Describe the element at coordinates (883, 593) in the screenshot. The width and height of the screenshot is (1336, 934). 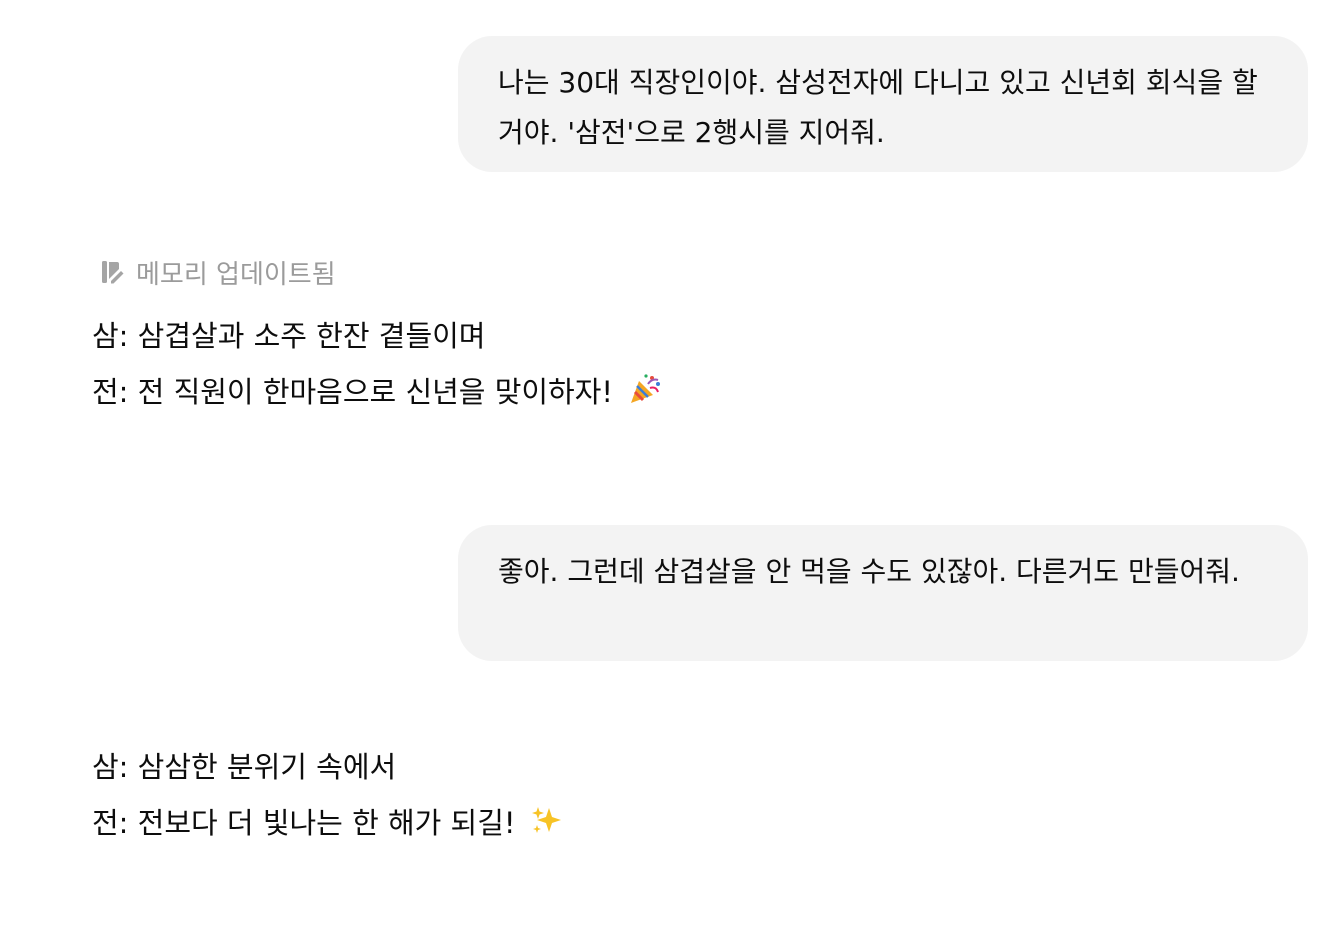
I see `user-message-bubble: 좋아. 그런데 삼겹살을 안 먹을 수도 있잖아. 다른거도 만들어줘.` at that location.